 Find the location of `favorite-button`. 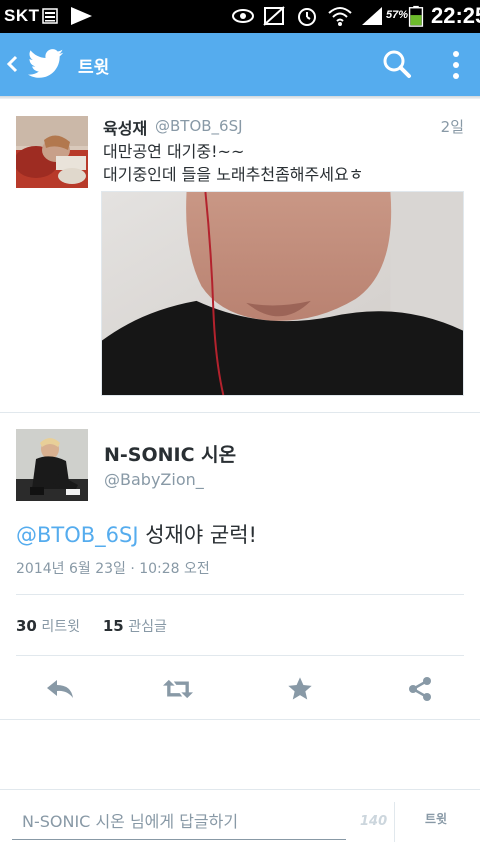

favorite-button is located at coordinates (300, 689).